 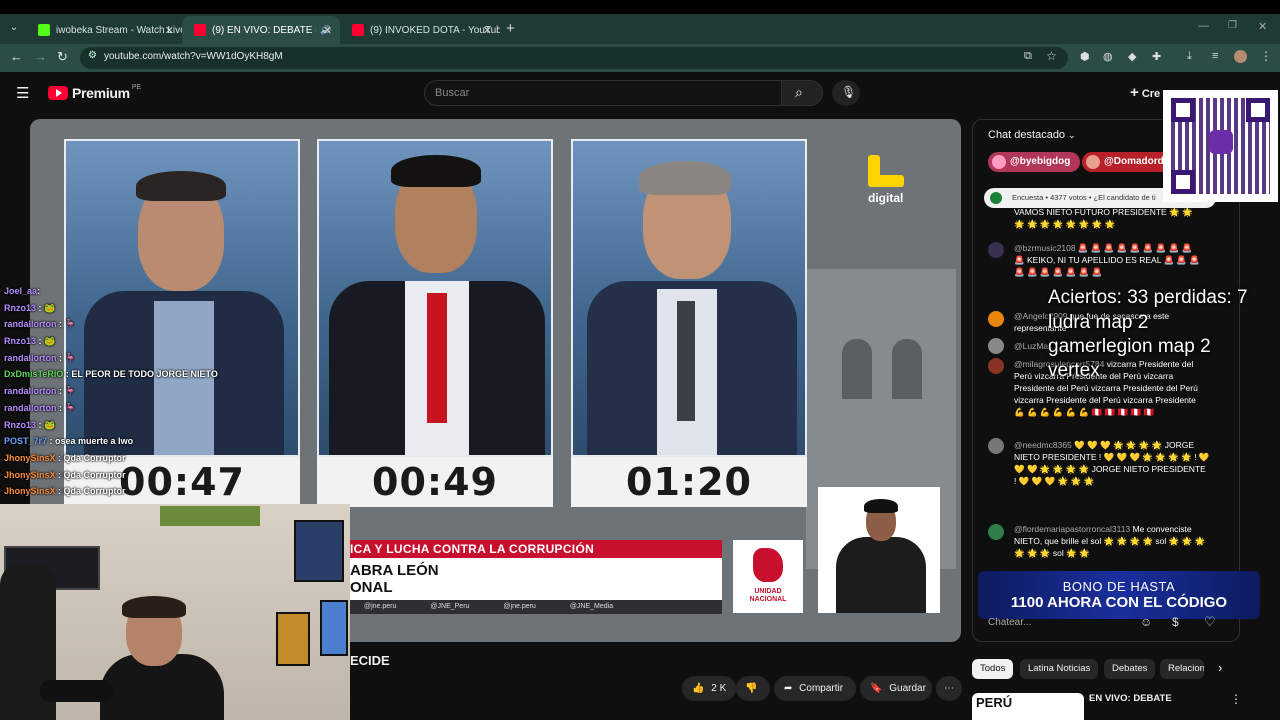 What do you see at coordinates (95, 92) in the screenshot?
I see `youtube-logo: Premium PE` at bounding box center [95, 92].